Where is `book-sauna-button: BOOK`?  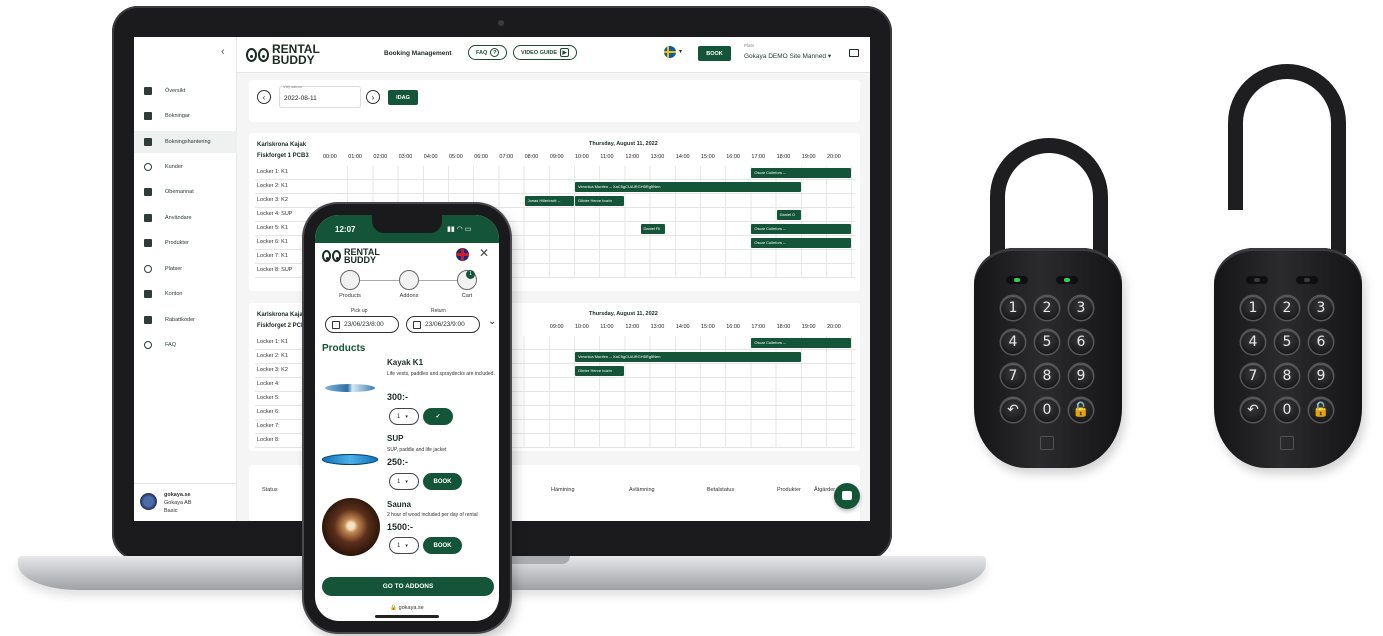 book-sauna-button: BOOK is located at coordinates (442, 545).